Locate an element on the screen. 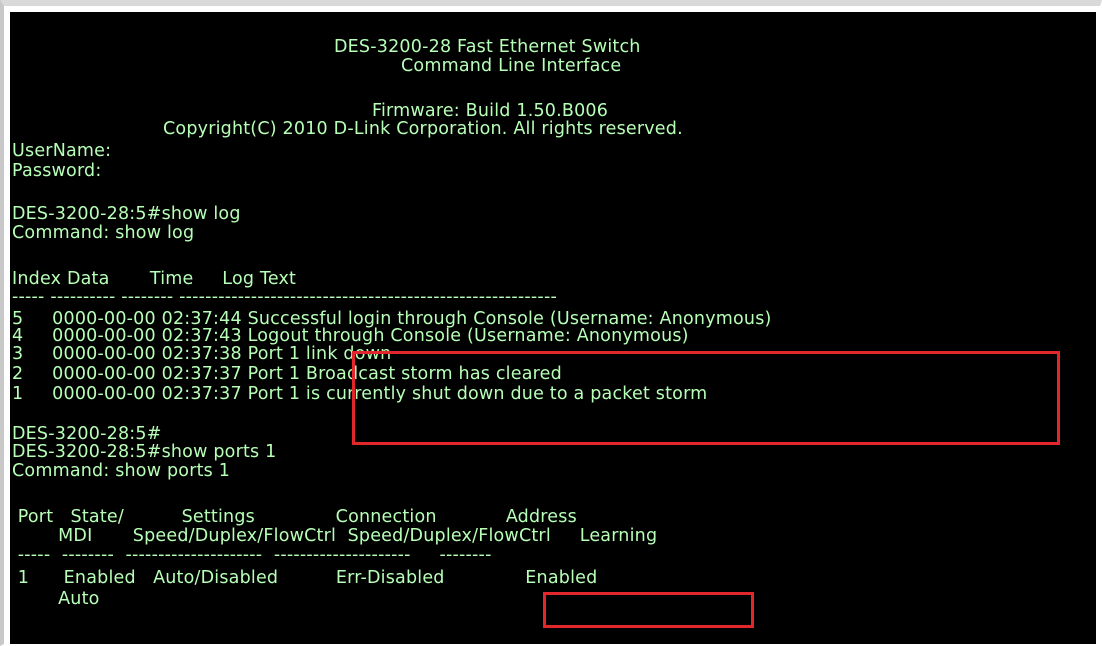 The image size is (1102, 646). ports-row-1-continued: Auto is located at coordinates (56, 599).